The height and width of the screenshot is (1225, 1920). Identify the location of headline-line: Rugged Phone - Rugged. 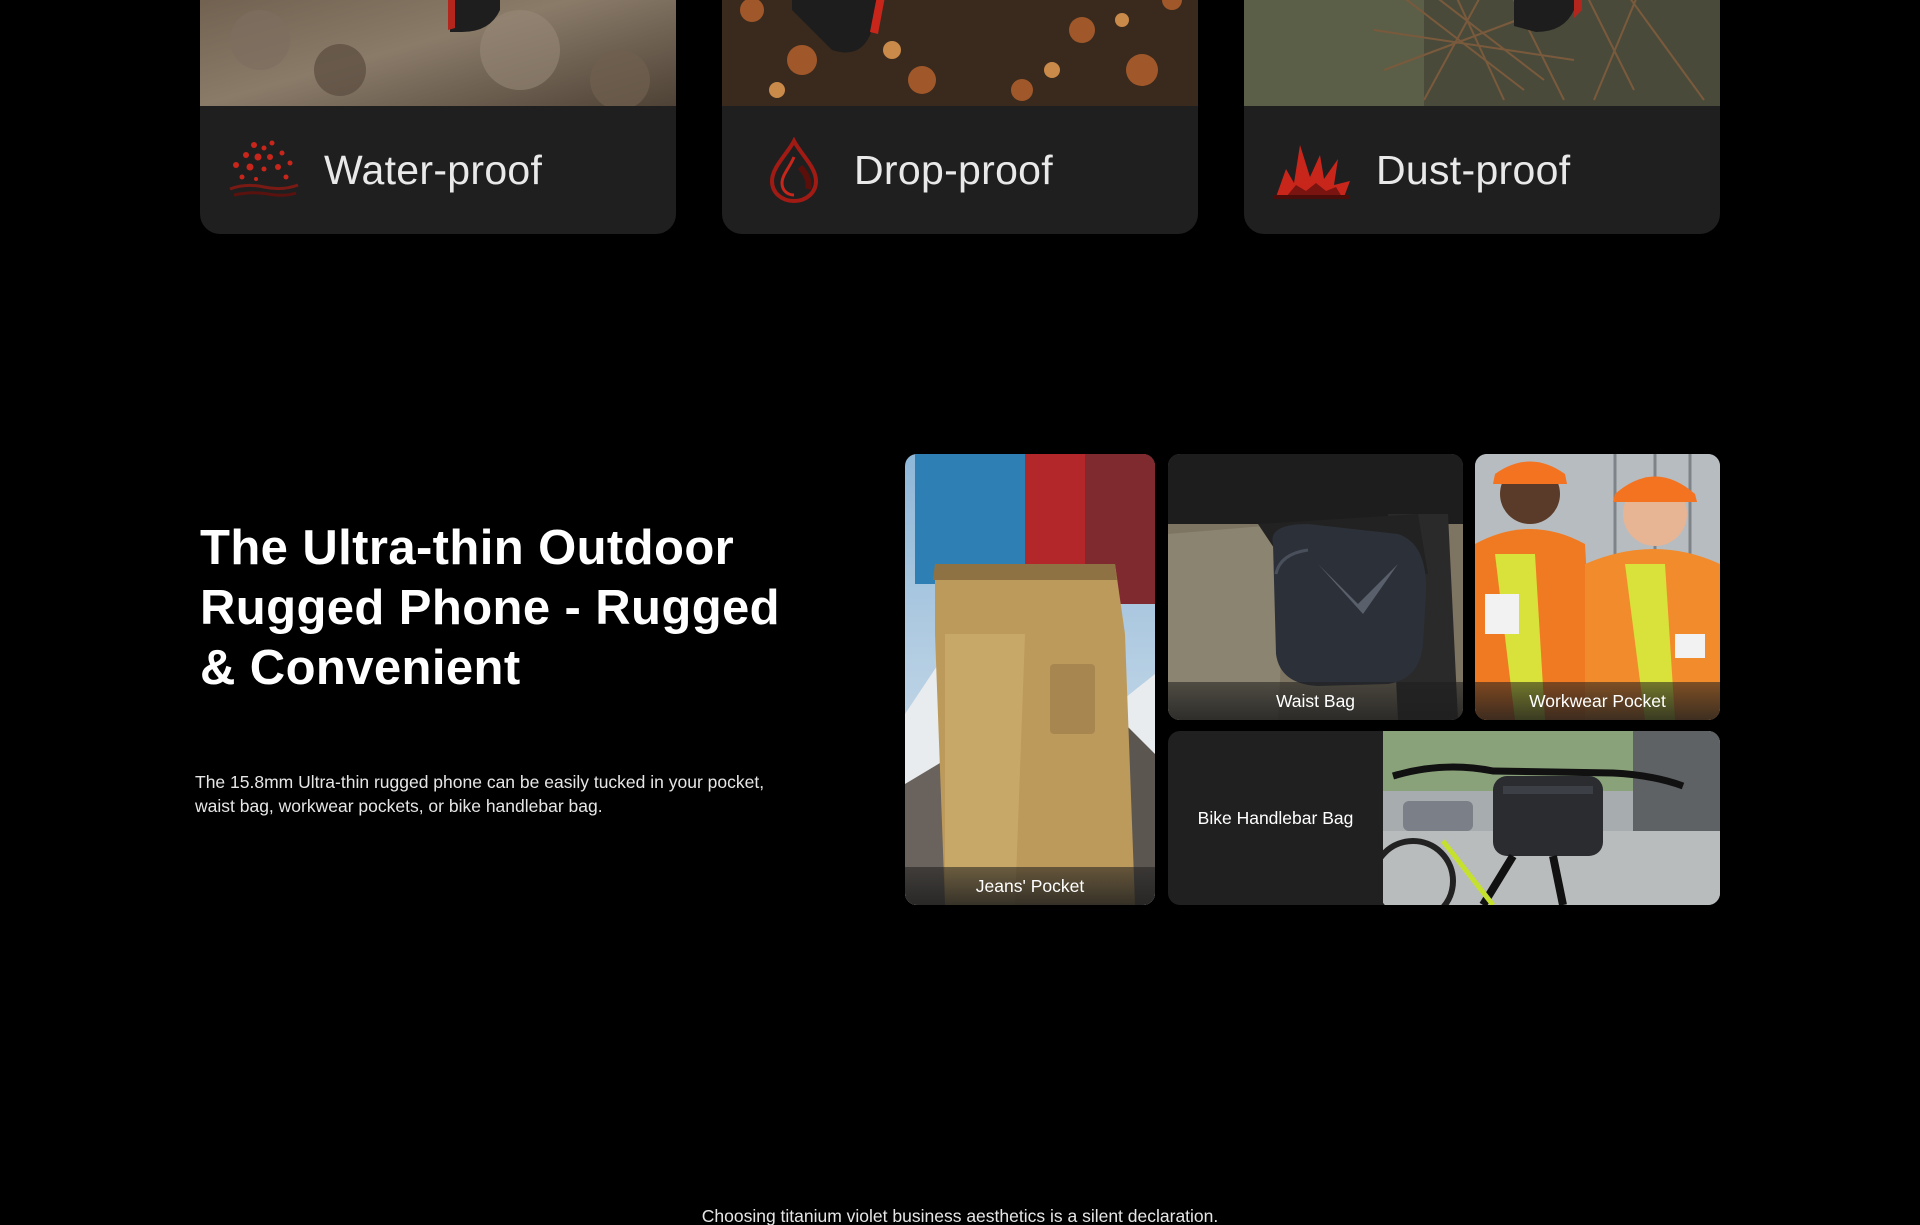
(490, 608).